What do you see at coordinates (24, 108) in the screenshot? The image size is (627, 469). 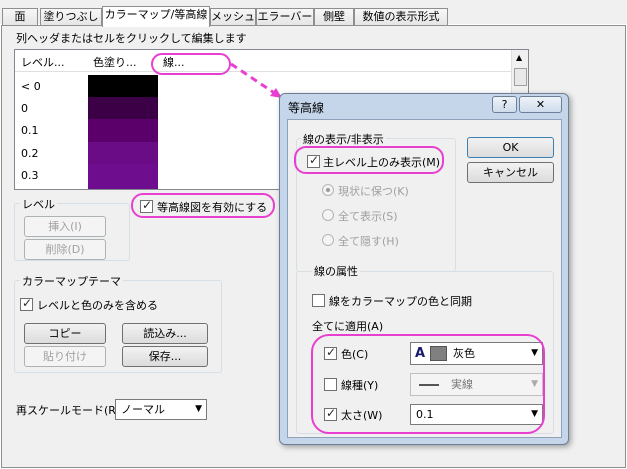 I see `row-label: 0` at bounding box center [24, 108].